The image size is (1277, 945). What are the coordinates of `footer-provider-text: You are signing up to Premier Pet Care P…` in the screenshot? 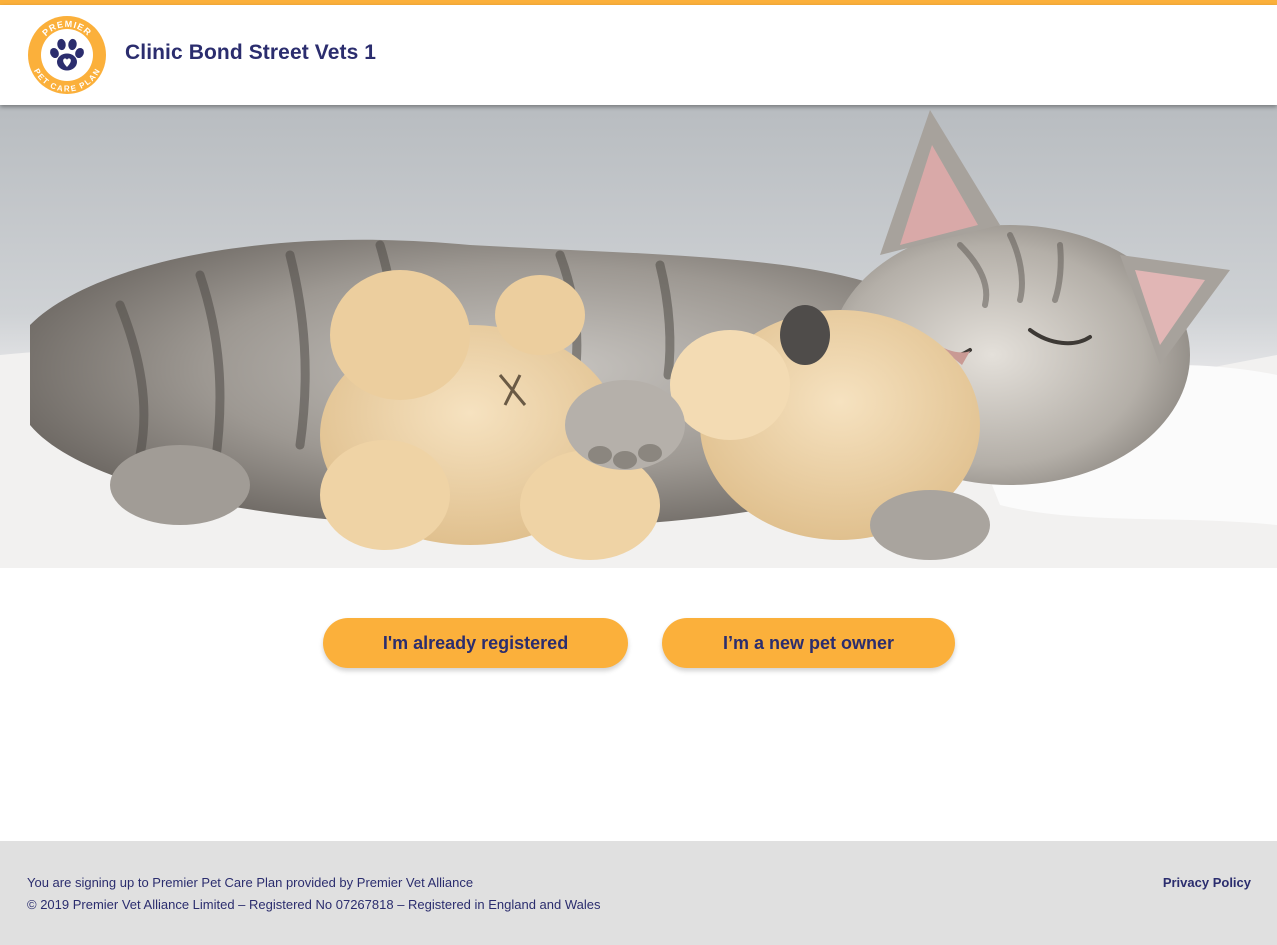 It's located at (250, 882).